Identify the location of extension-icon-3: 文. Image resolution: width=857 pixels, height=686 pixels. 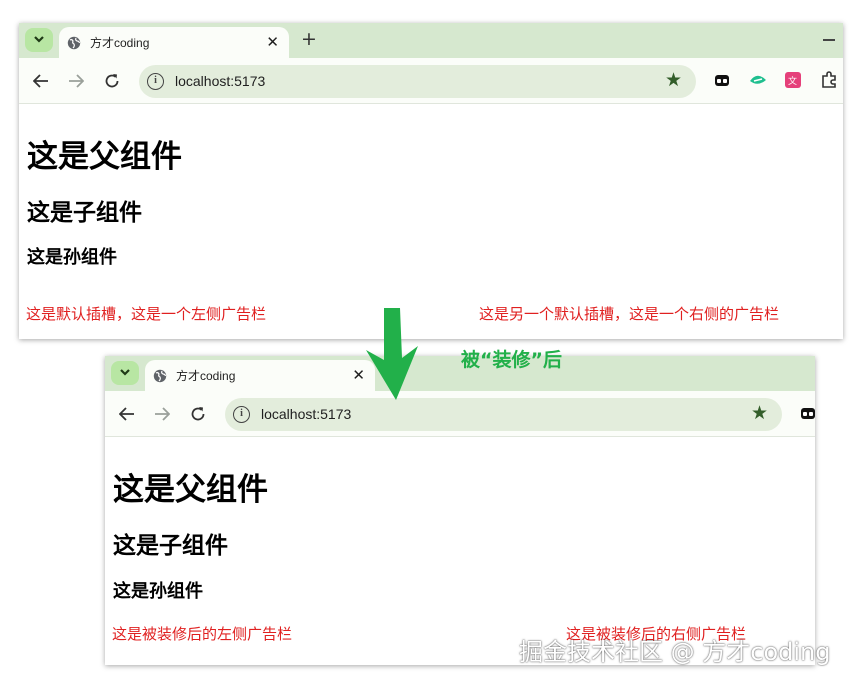
(793, 80).